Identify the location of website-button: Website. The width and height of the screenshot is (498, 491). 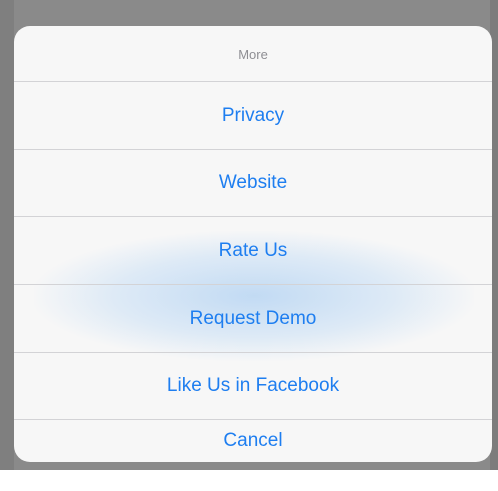
(253, 183).